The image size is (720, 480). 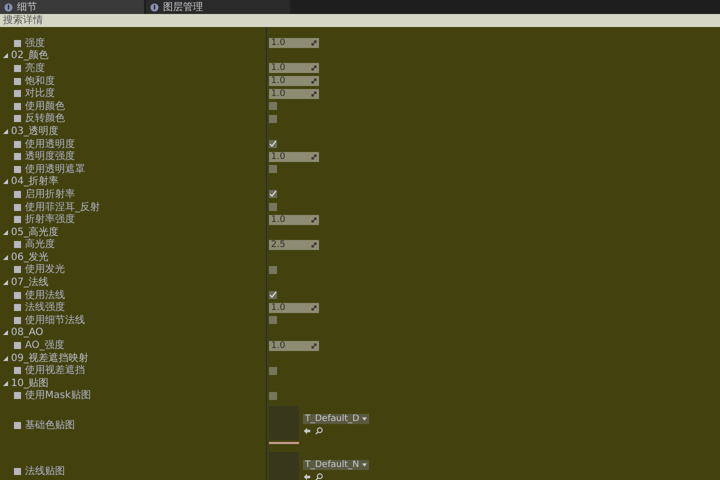 I want to click on property-label: AO_强度, so click(x=45, y=346).